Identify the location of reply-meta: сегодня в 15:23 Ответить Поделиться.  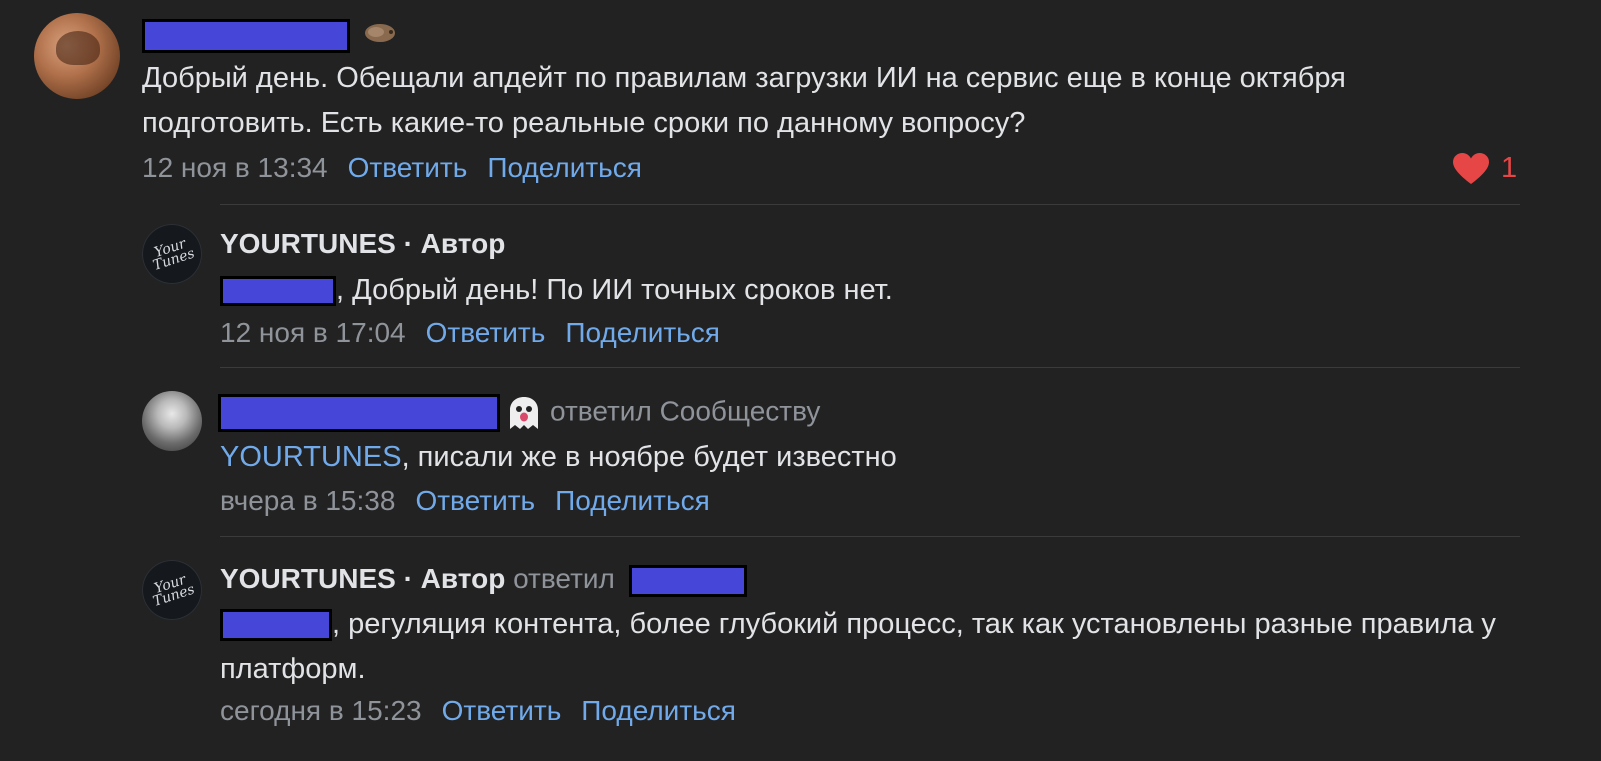
(478, 711).